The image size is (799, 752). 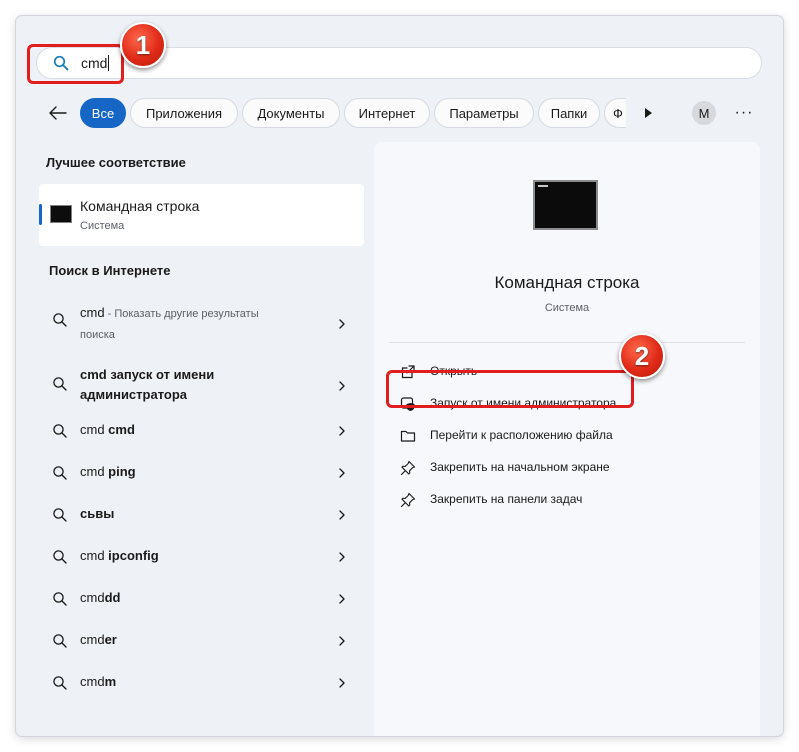 I want to click on web-search-item-label: сьвы, so click(x=200, y=514).